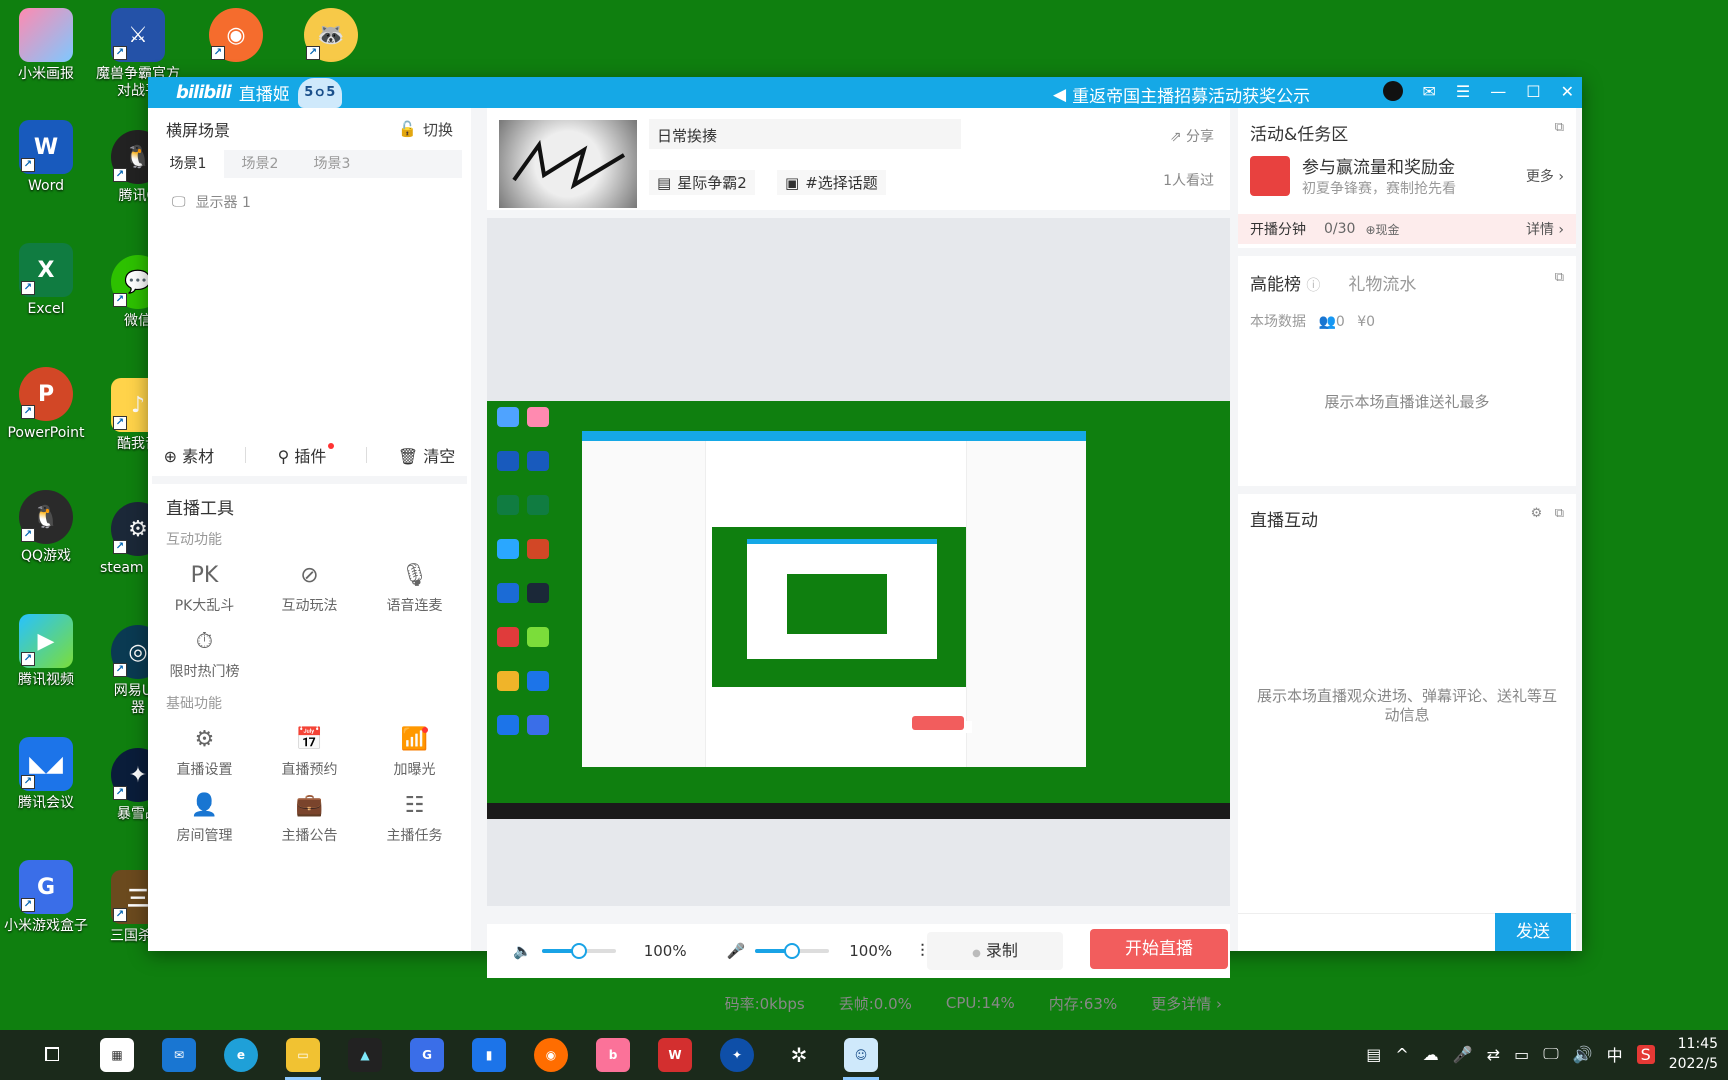 The height and width of the screenshot is (1080, 1728). What do you see at coordinates (675, 1055) in the screenshot?
I see `wps-icon: W` at bounding box center [675, 1055].